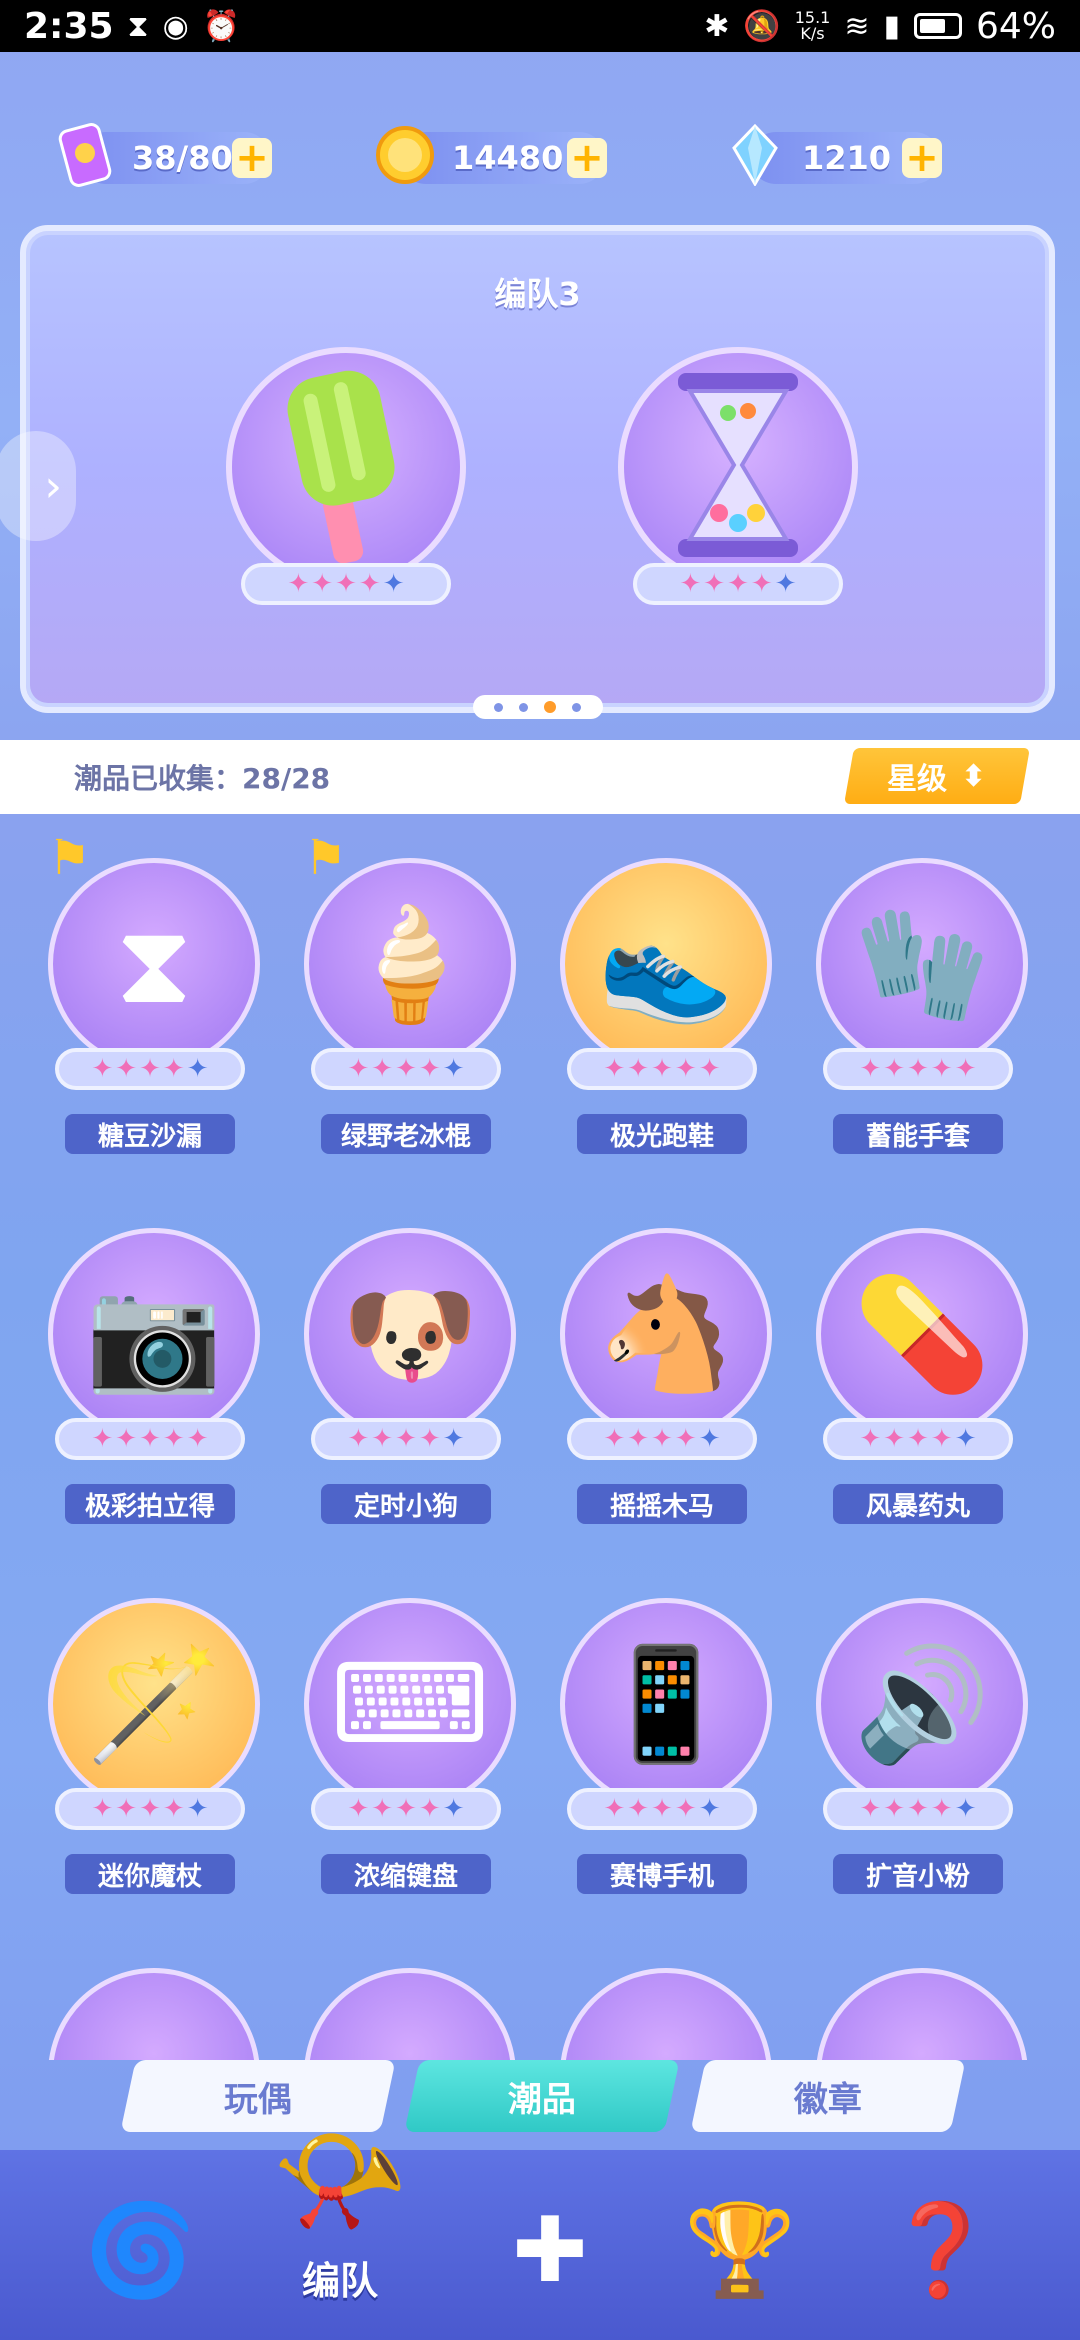 This screenshot has height=2340, width=1080. I want to click on nav-team-button: 📯 编队, so click(340, 2225).